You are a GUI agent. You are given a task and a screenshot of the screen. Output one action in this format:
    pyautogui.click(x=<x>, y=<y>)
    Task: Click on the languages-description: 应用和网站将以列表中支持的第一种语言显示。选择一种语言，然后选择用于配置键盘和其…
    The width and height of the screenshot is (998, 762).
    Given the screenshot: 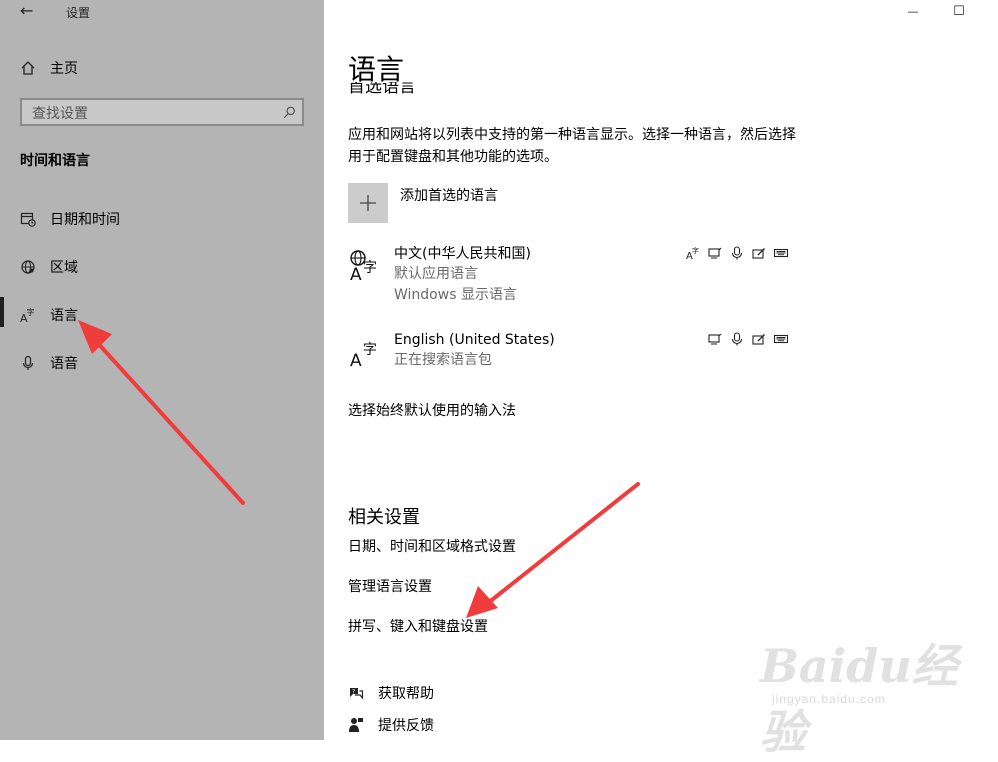 What is the action you would take?
    pyautogui.click(x=572, y=146)
    